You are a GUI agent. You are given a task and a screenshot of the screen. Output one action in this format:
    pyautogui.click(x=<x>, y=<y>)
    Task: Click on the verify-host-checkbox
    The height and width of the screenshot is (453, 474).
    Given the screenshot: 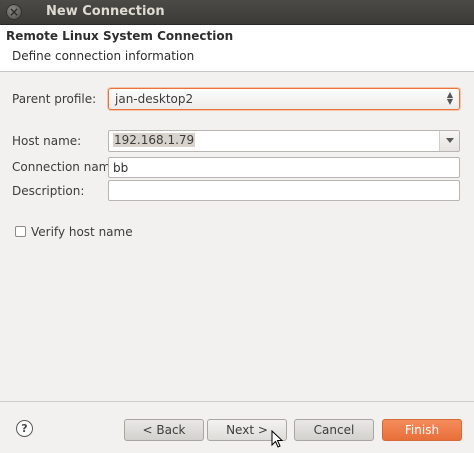 What is the action you would take?
    pyautogui.click(x=20, y=231)
    